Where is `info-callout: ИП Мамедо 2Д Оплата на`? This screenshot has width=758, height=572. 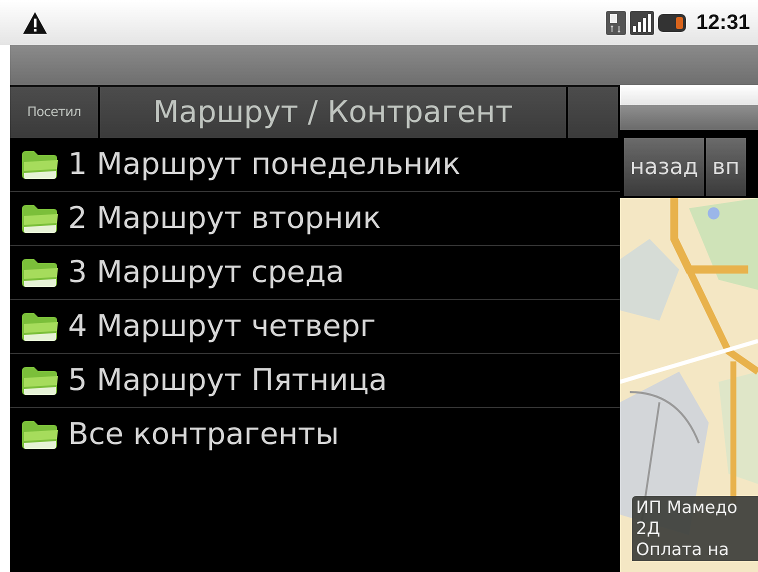 info-callout: ИП Мамедо 2Д Оплата на is located at coordinates (695, 528).